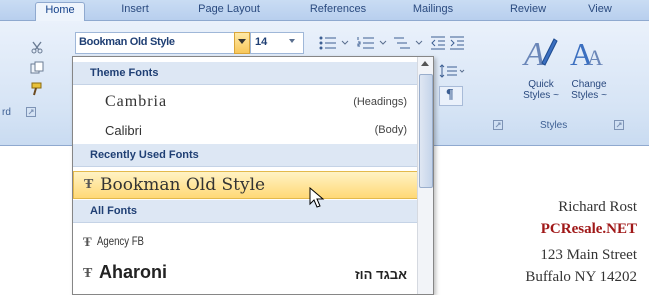 This screenshot has height=295, width=649. Describe the element at coordinates (438, 43) in the screenshot. I see `decrease-indent-icon` at that location.